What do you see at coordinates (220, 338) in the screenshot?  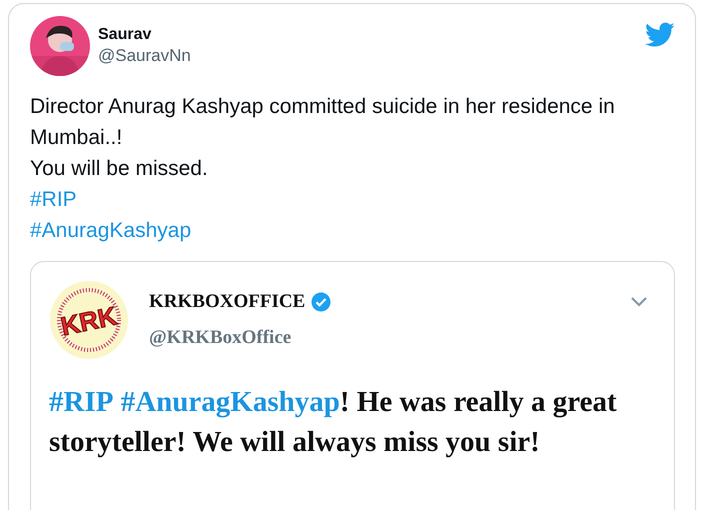 I see `quoted-author-handle: @KRKBoxOffice` at bounding box center [220, 338].